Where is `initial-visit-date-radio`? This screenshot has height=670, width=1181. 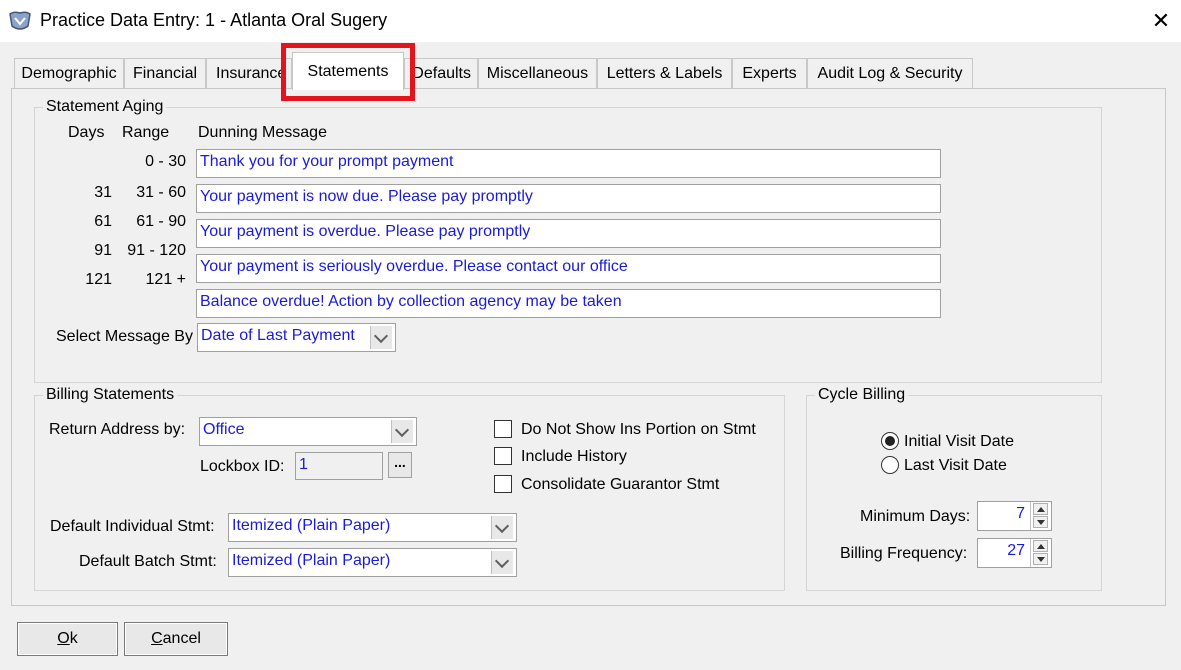
initial-visit-date-radio is located at coordinates (890, 441).